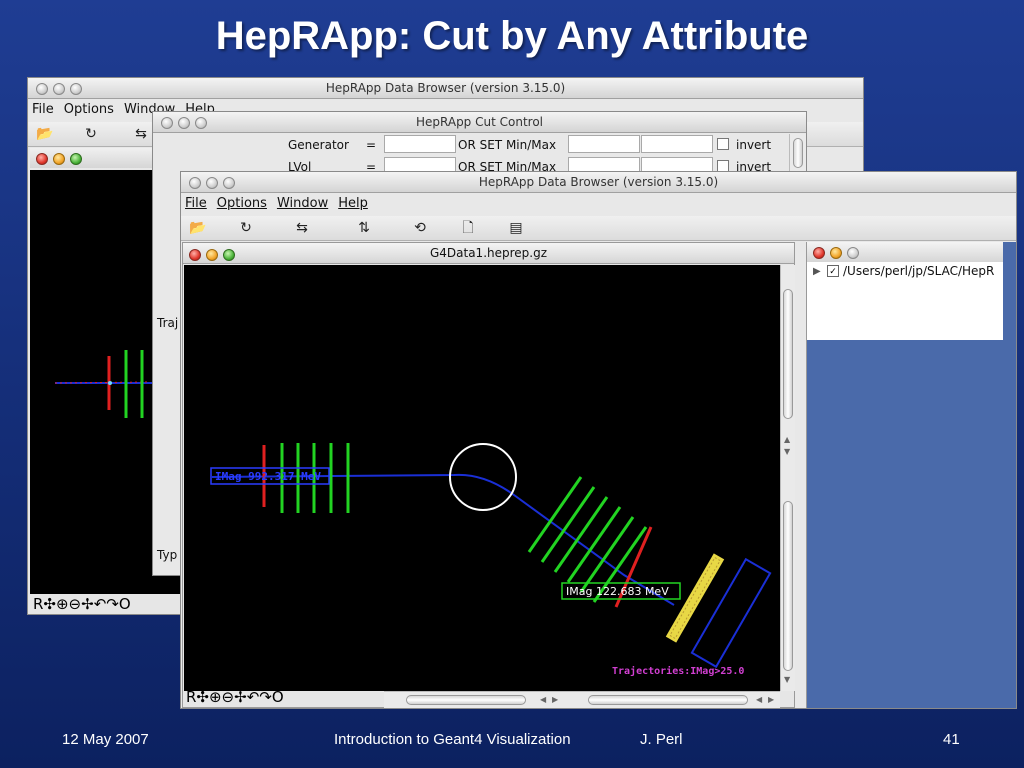 The image size is (1024, 768). What do you see at coordinates (452, 739) in the screenshot?
I see `footer-course: Introduction to Geant4 Visualization` at bounding box center [452, 739].